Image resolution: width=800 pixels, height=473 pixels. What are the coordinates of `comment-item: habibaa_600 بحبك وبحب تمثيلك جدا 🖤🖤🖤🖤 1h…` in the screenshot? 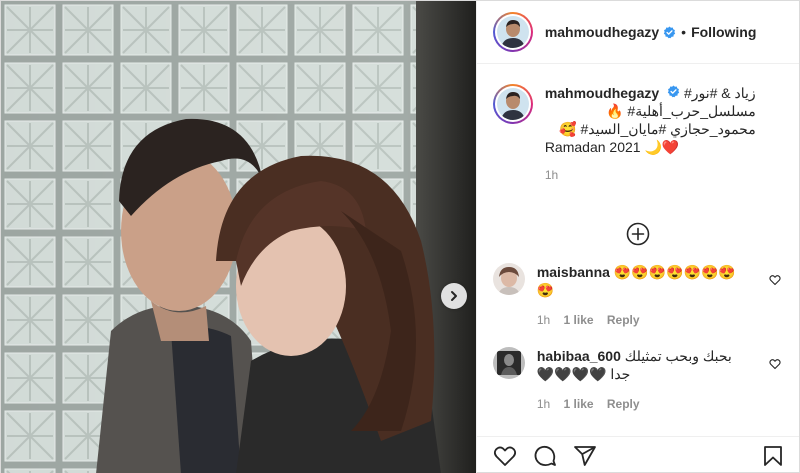 It's located at (638, 387).